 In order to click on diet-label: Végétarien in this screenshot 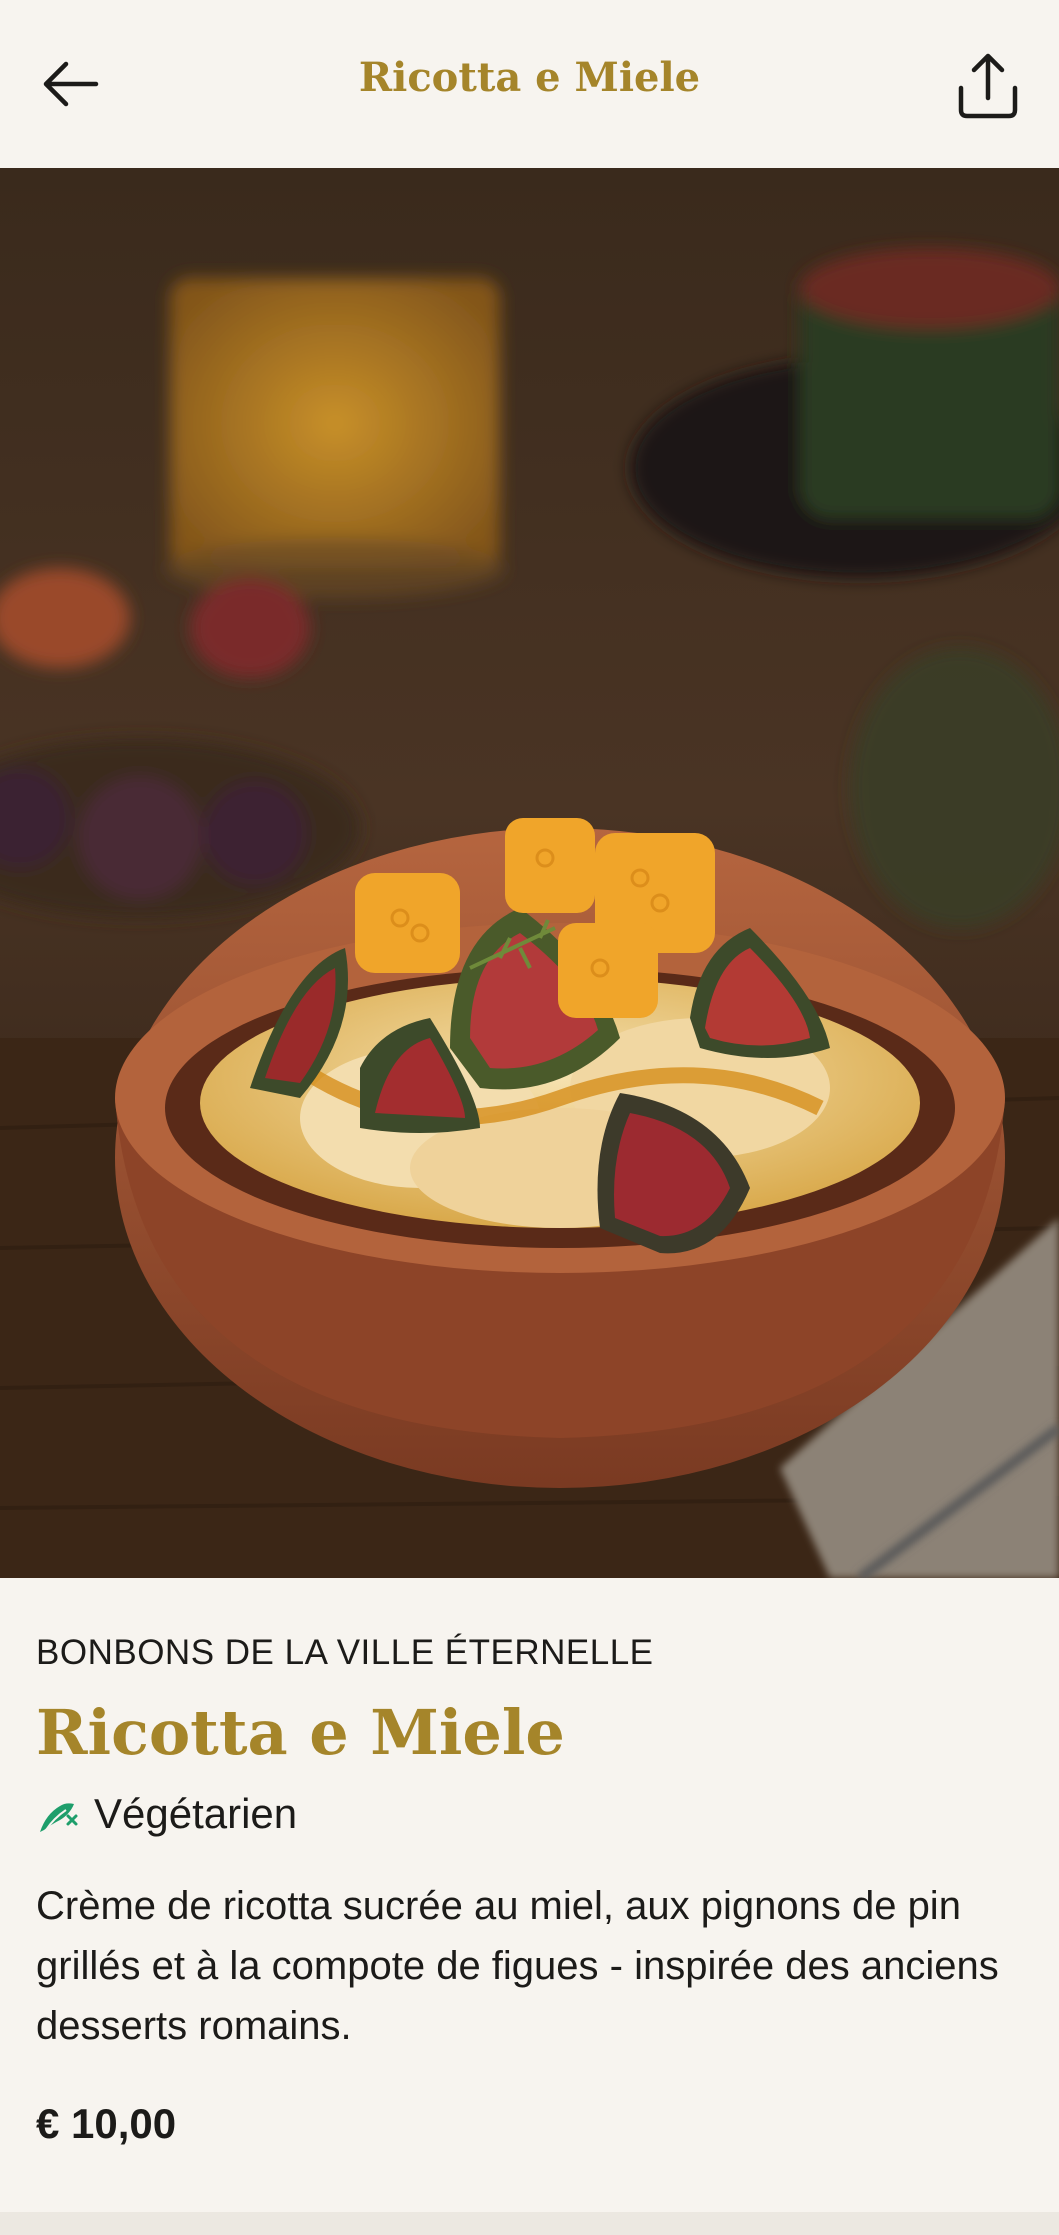, I will do `click(196, 1813)`.